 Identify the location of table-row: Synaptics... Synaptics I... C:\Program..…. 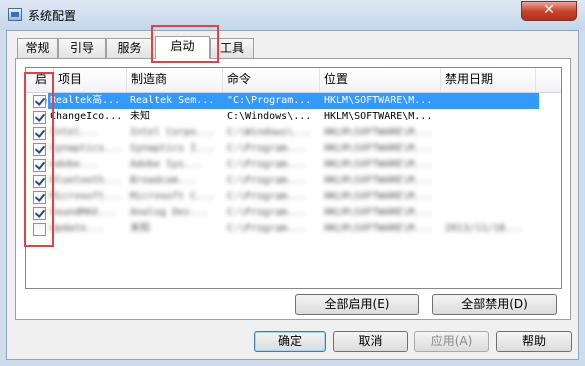
(293, 149).